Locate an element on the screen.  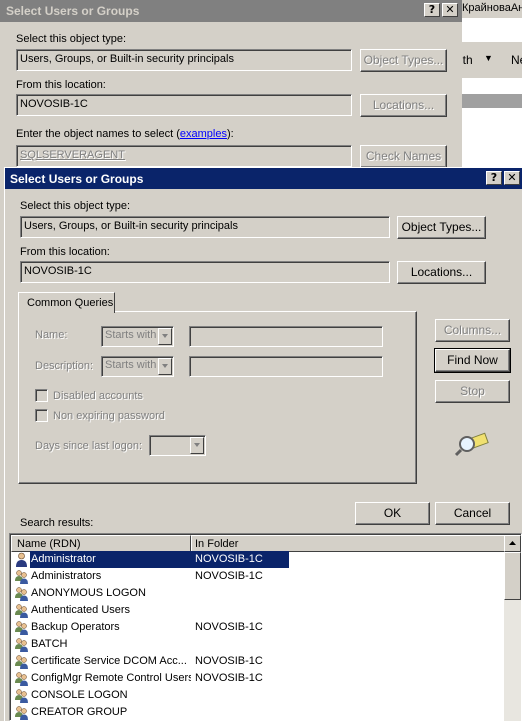
description-operator-select: Starts with is located at coordinates (137, 366).